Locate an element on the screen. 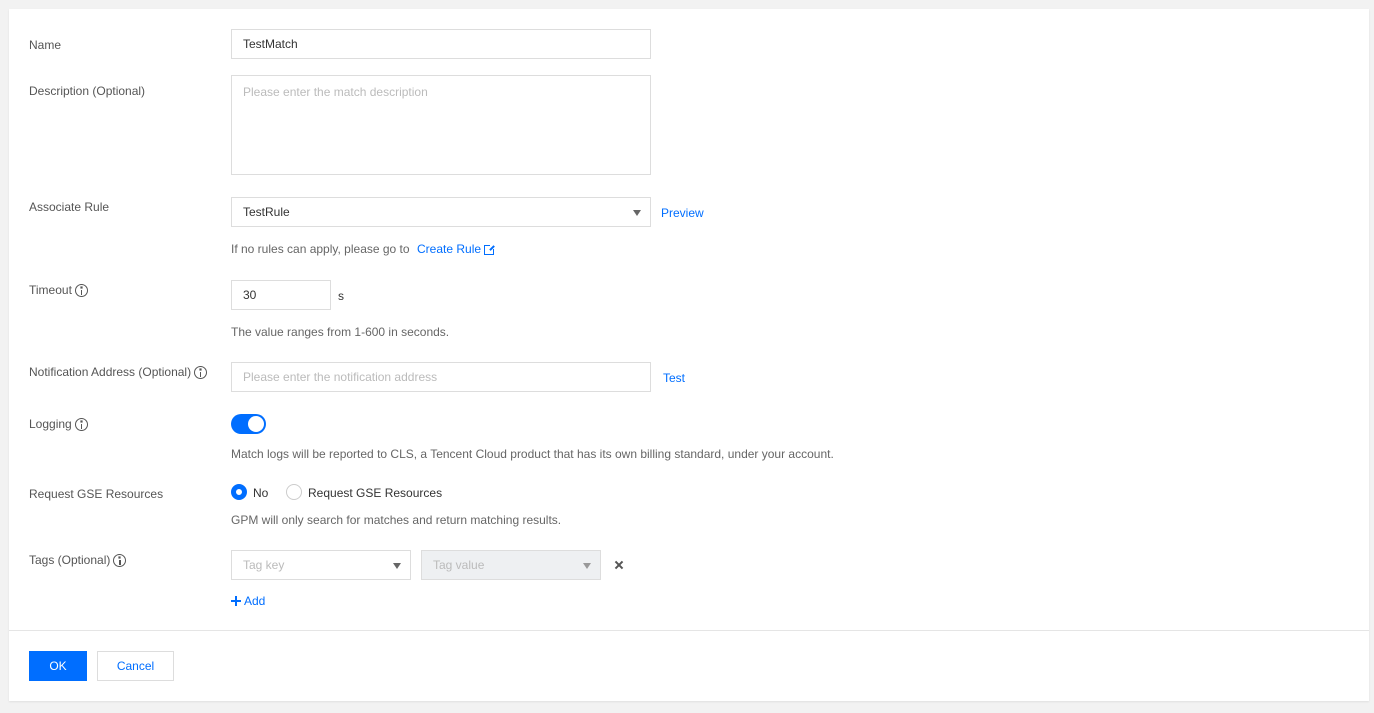  gse-radio-no-label: No is located at coordinates (261, 493).